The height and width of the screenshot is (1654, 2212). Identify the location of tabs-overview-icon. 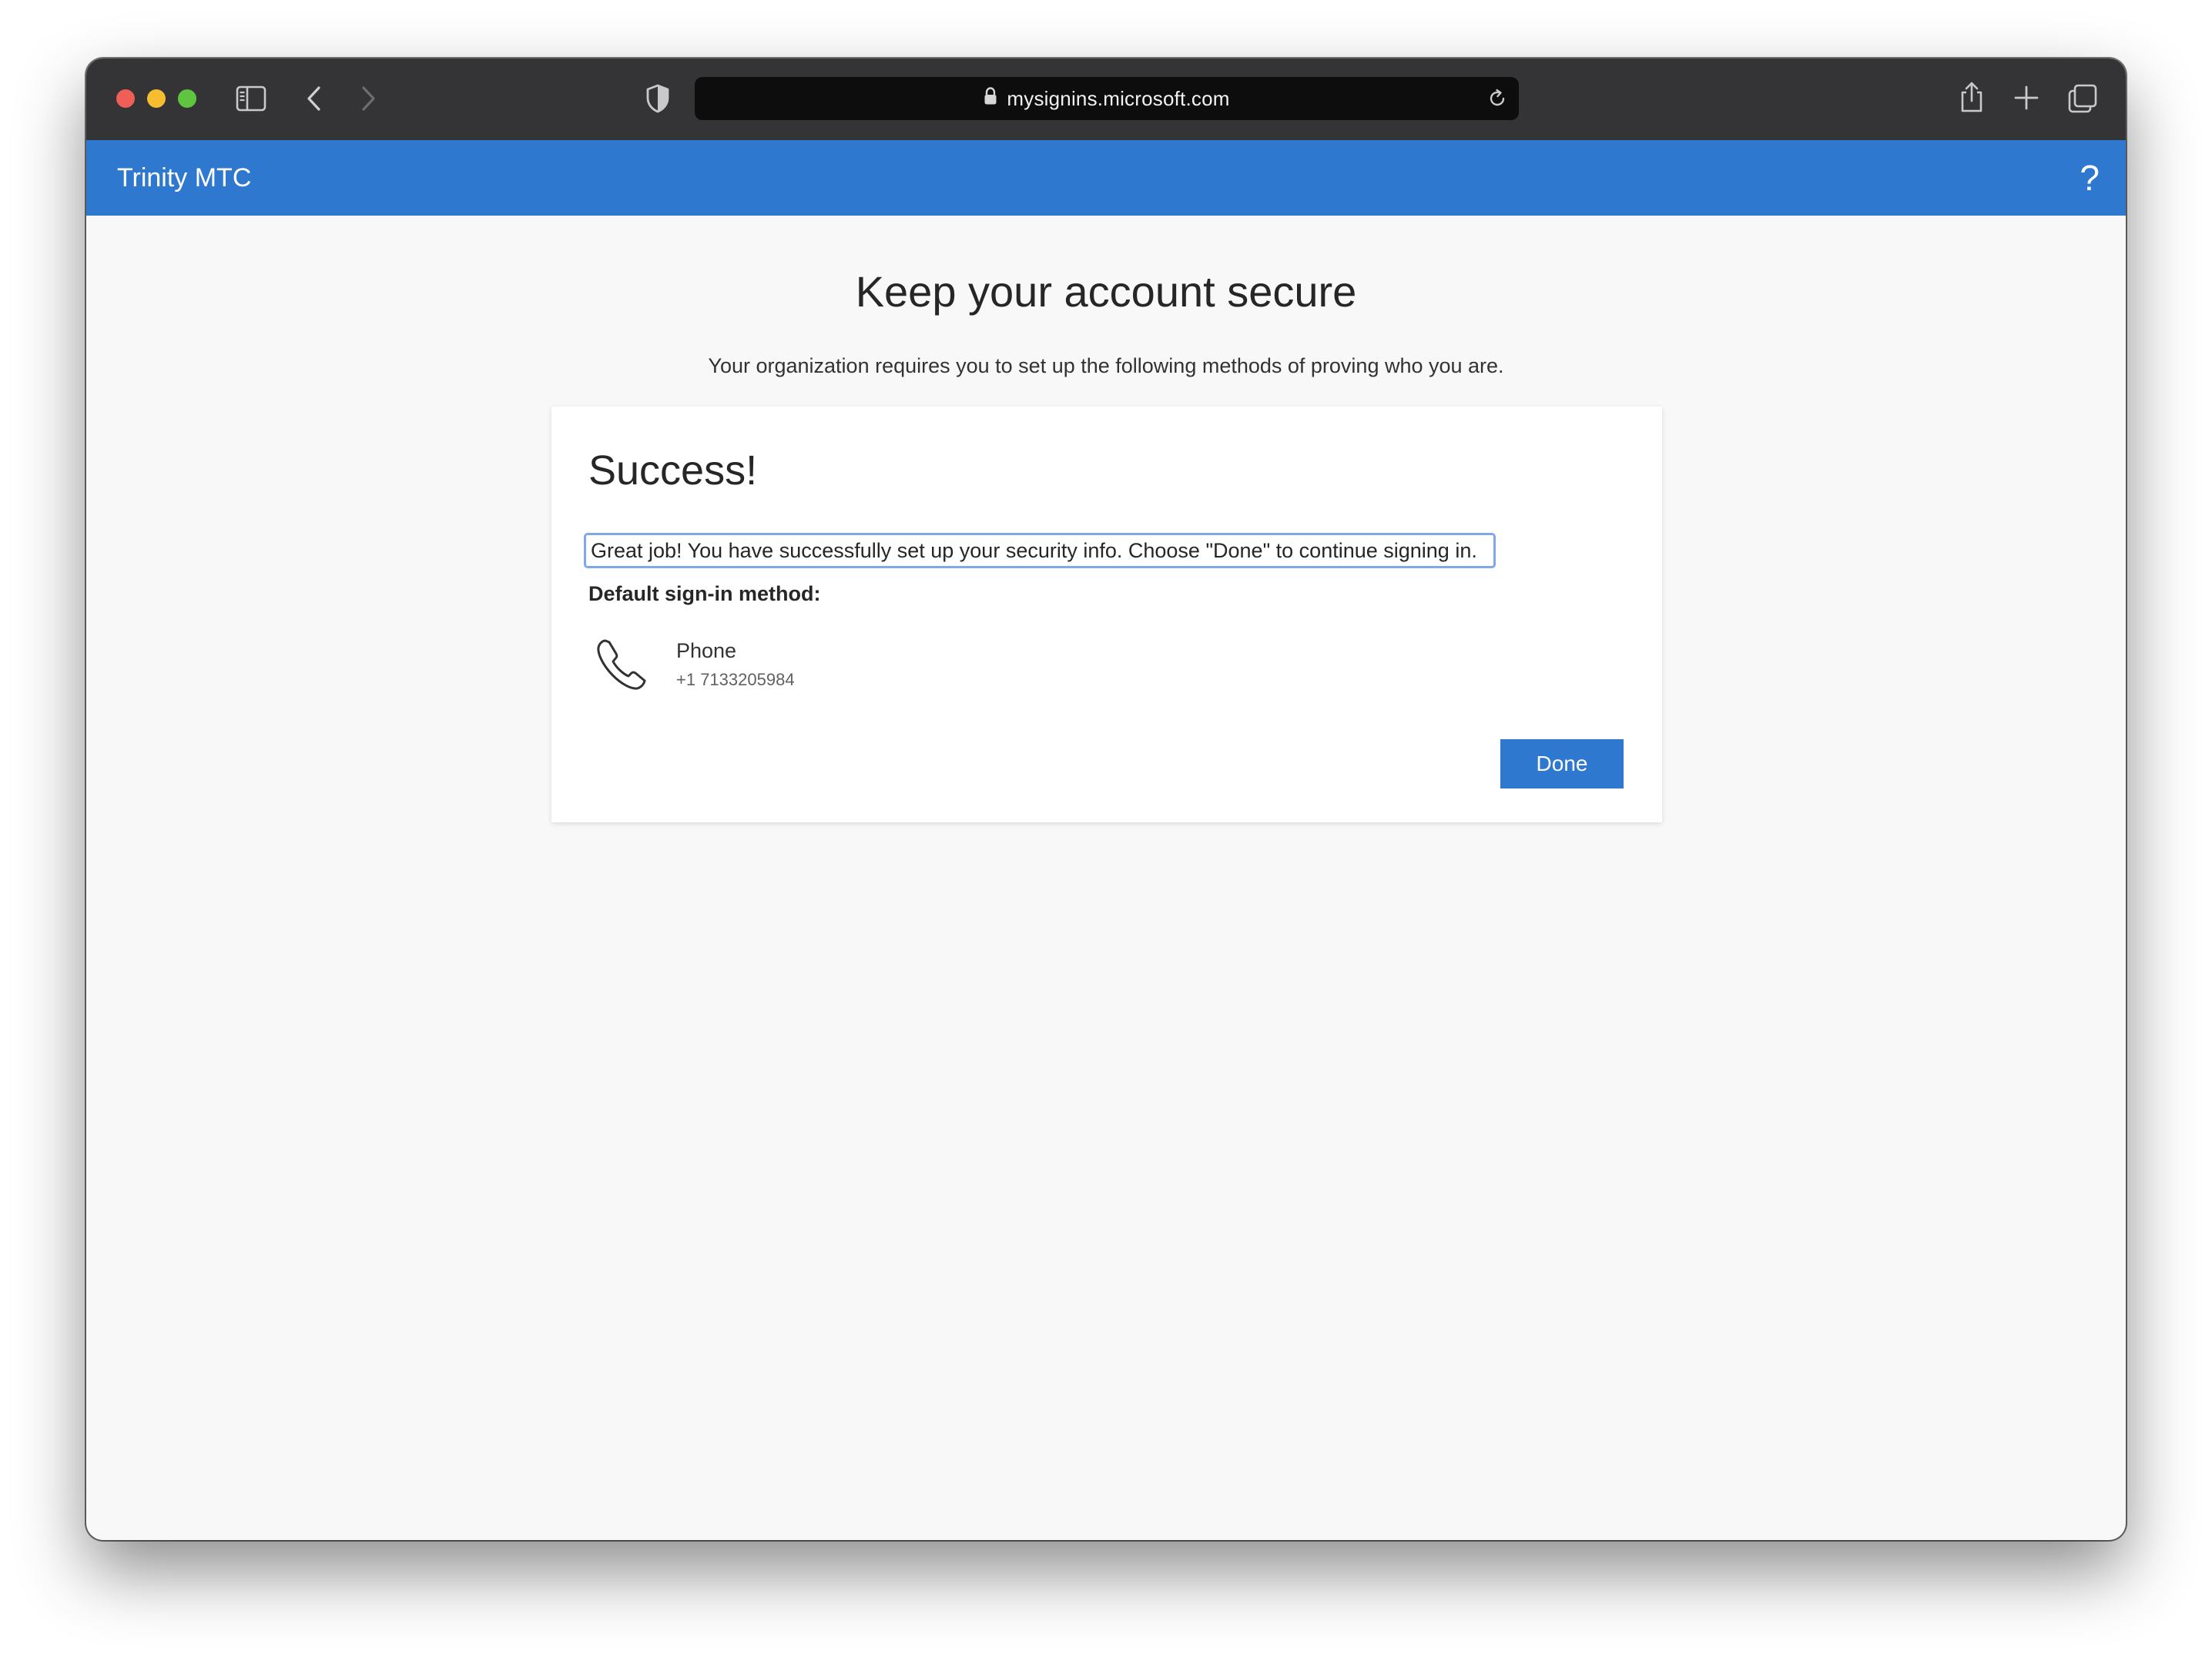
(2082, 98).